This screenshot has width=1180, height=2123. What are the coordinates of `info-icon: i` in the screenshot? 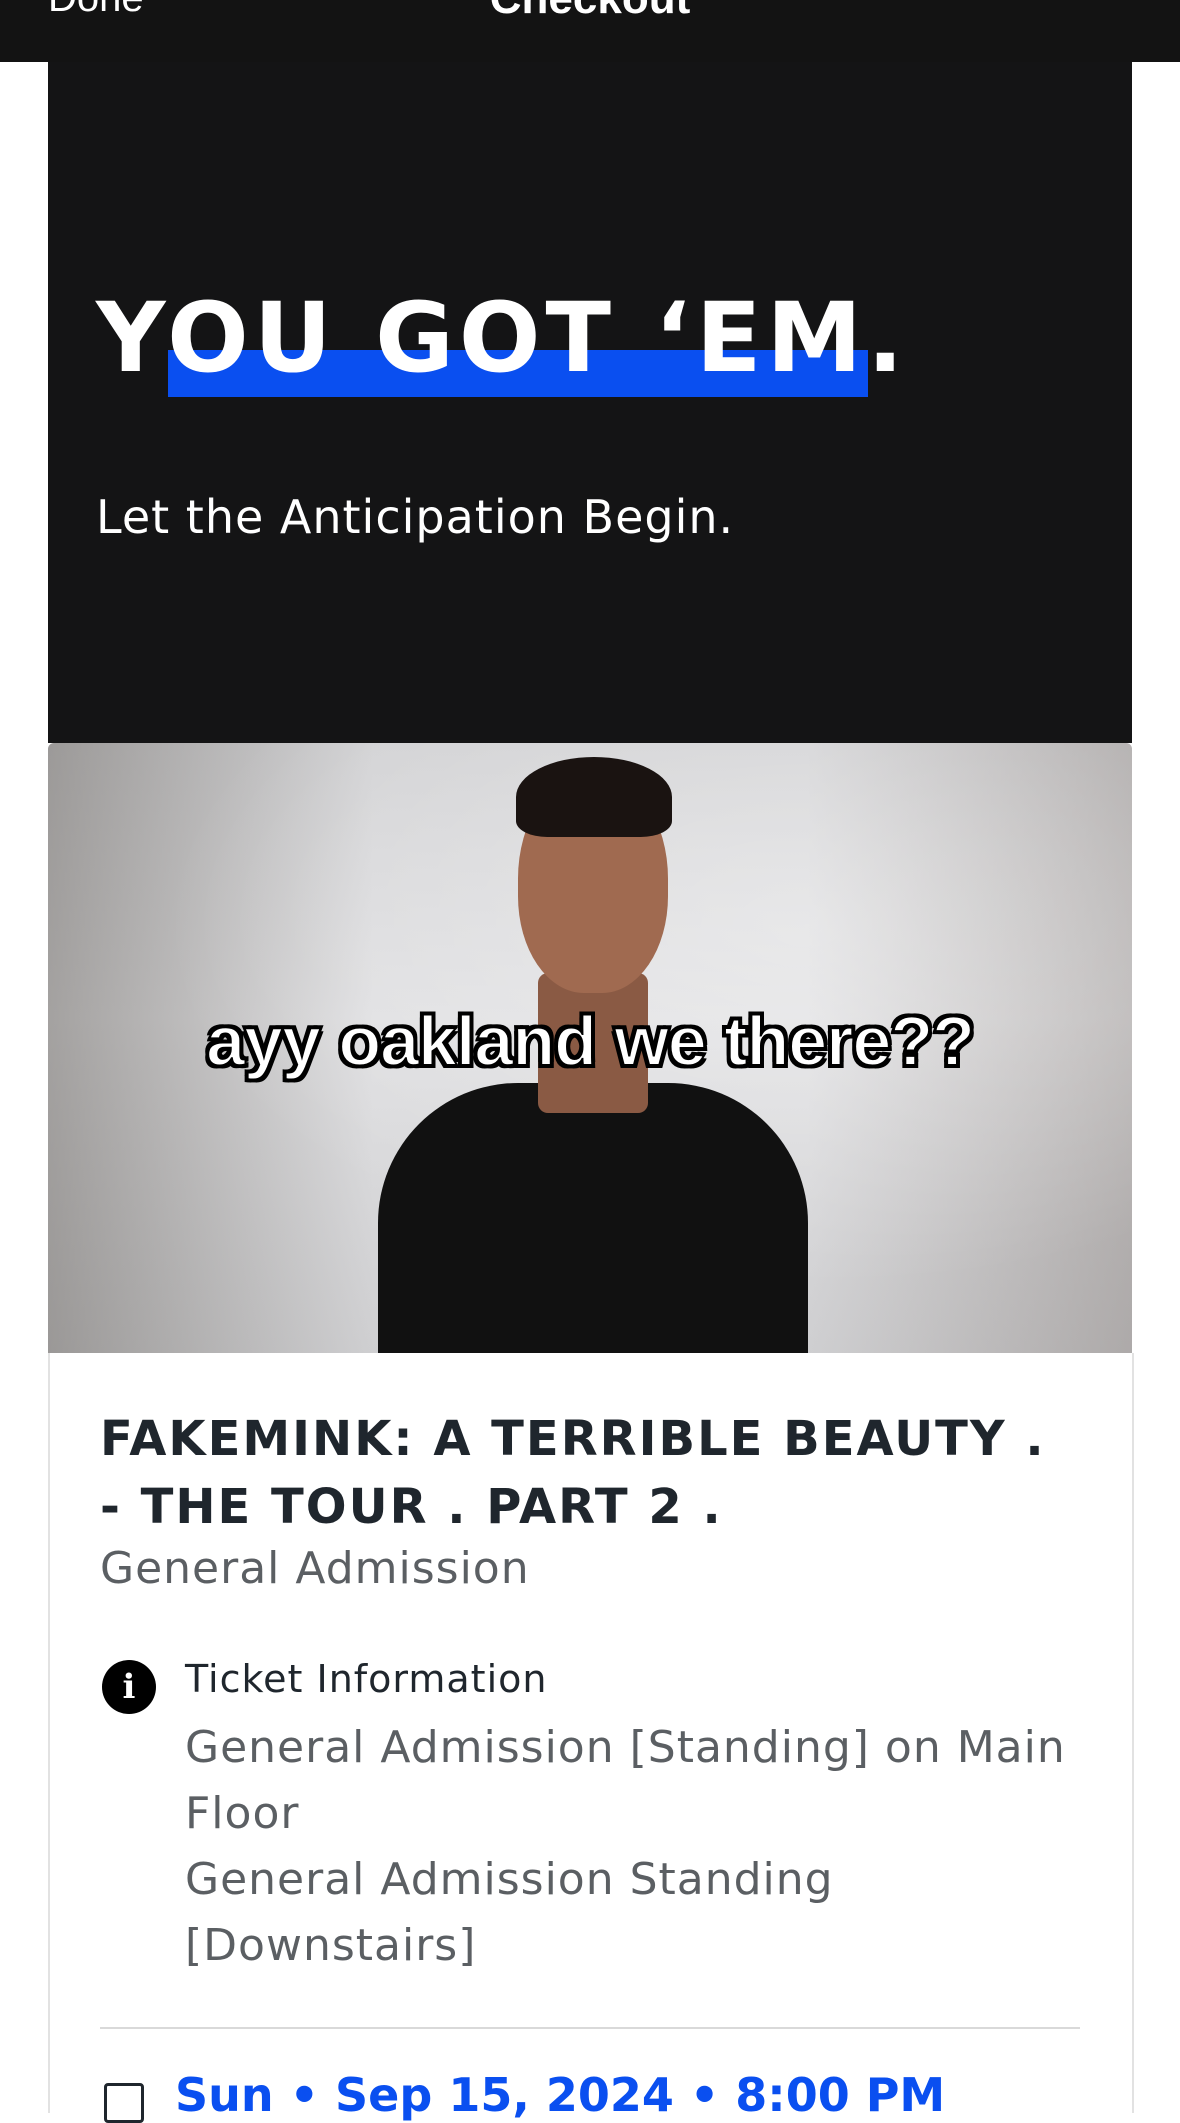 It's located at (129, 1687).